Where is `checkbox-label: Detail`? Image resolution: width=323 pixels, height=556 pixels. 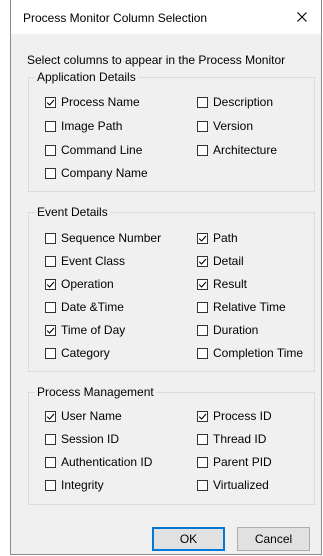 checkbox-label: Detail is located at coordinates (228, 261).